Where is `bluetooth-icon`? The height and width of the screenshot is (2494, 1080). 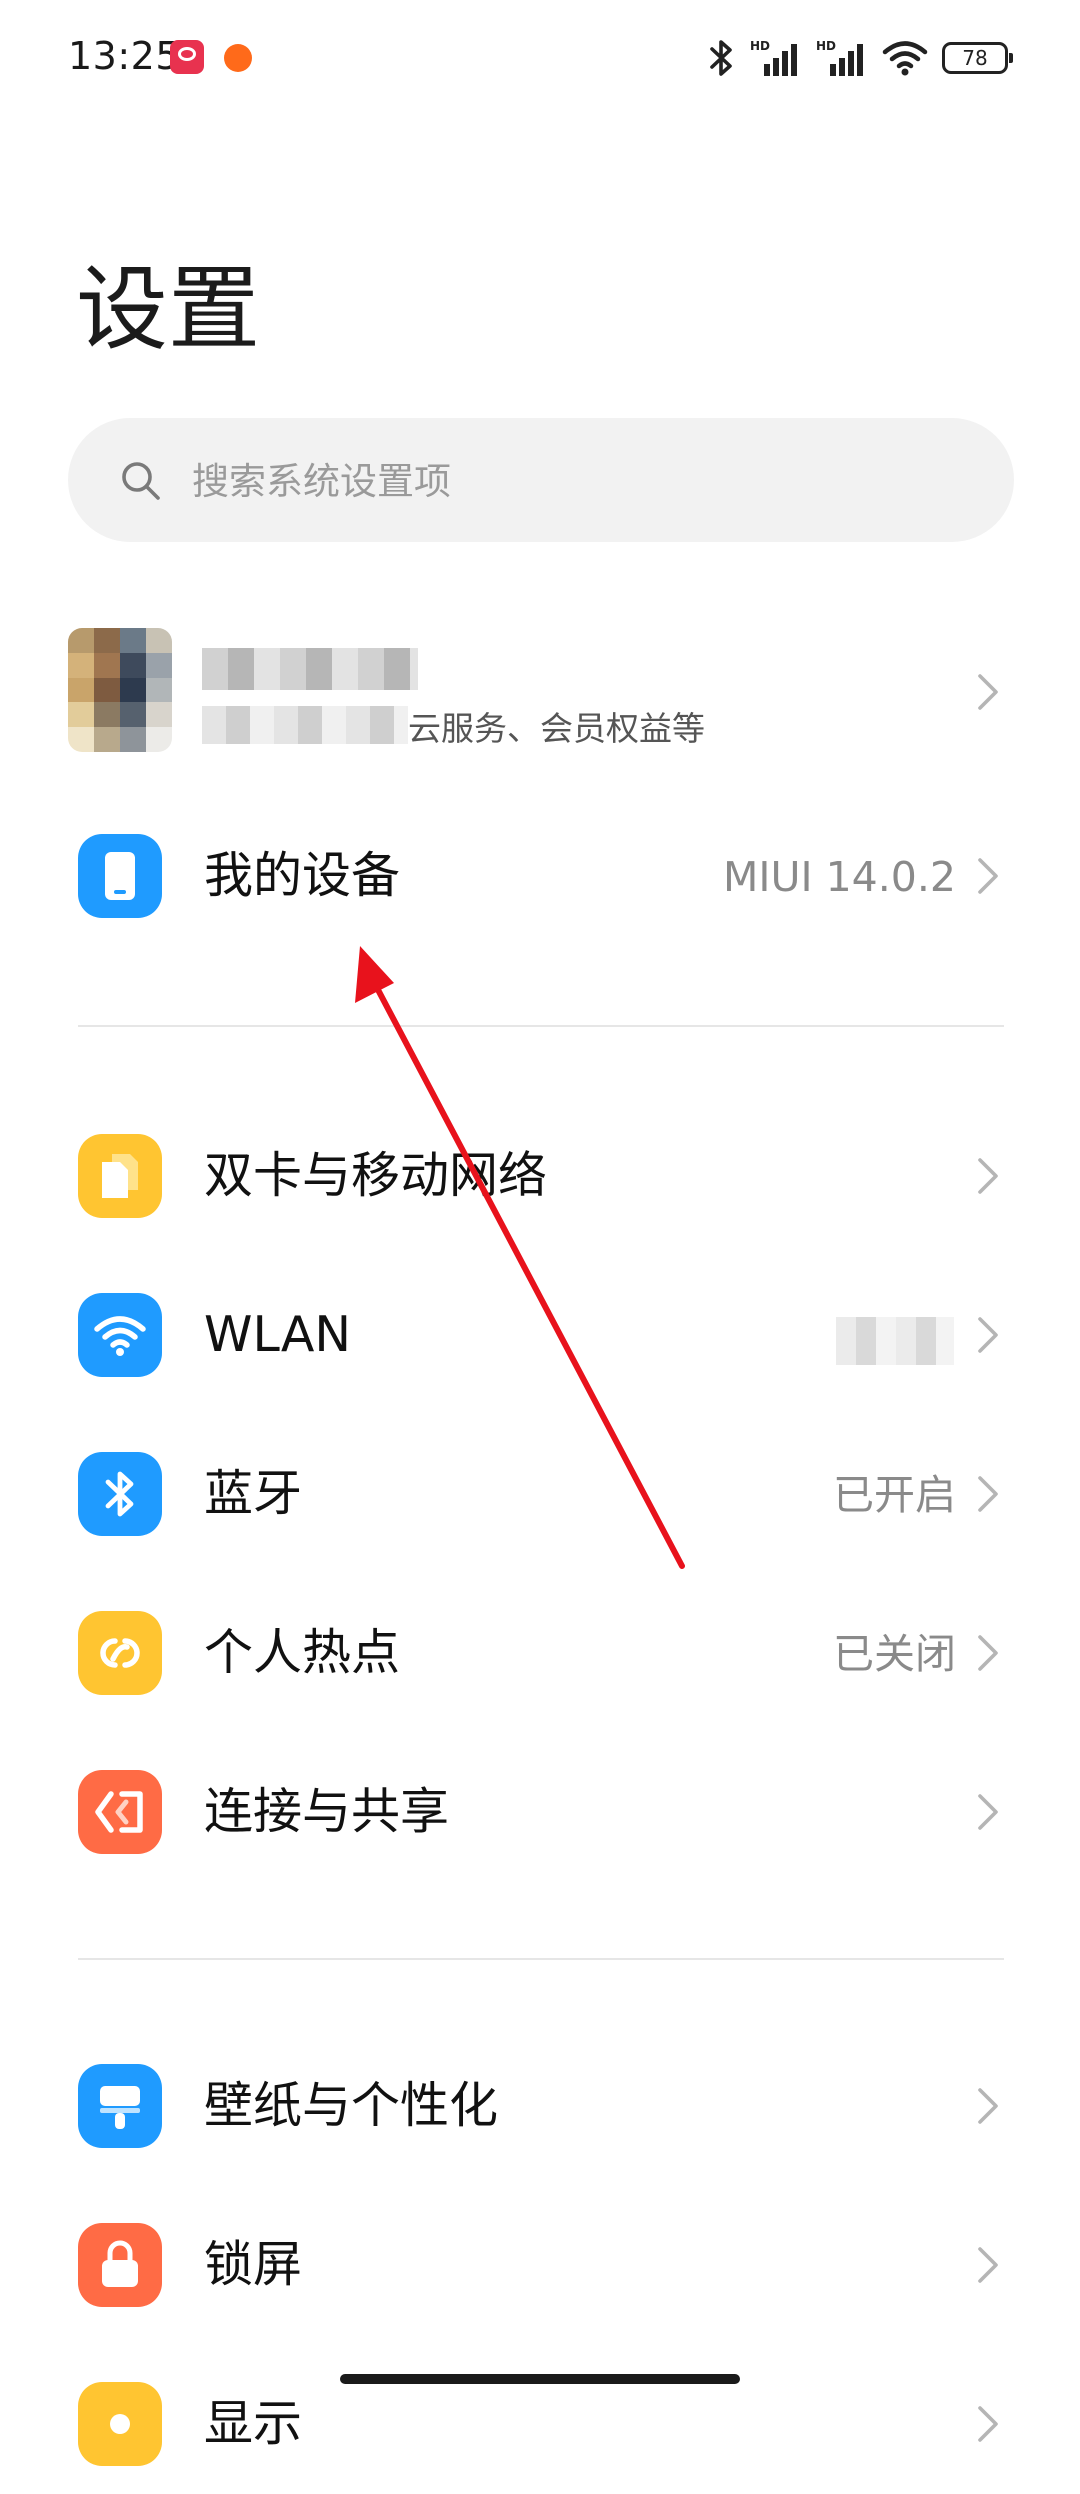 bluetooth-icon is located at coordinates (120, 1494).